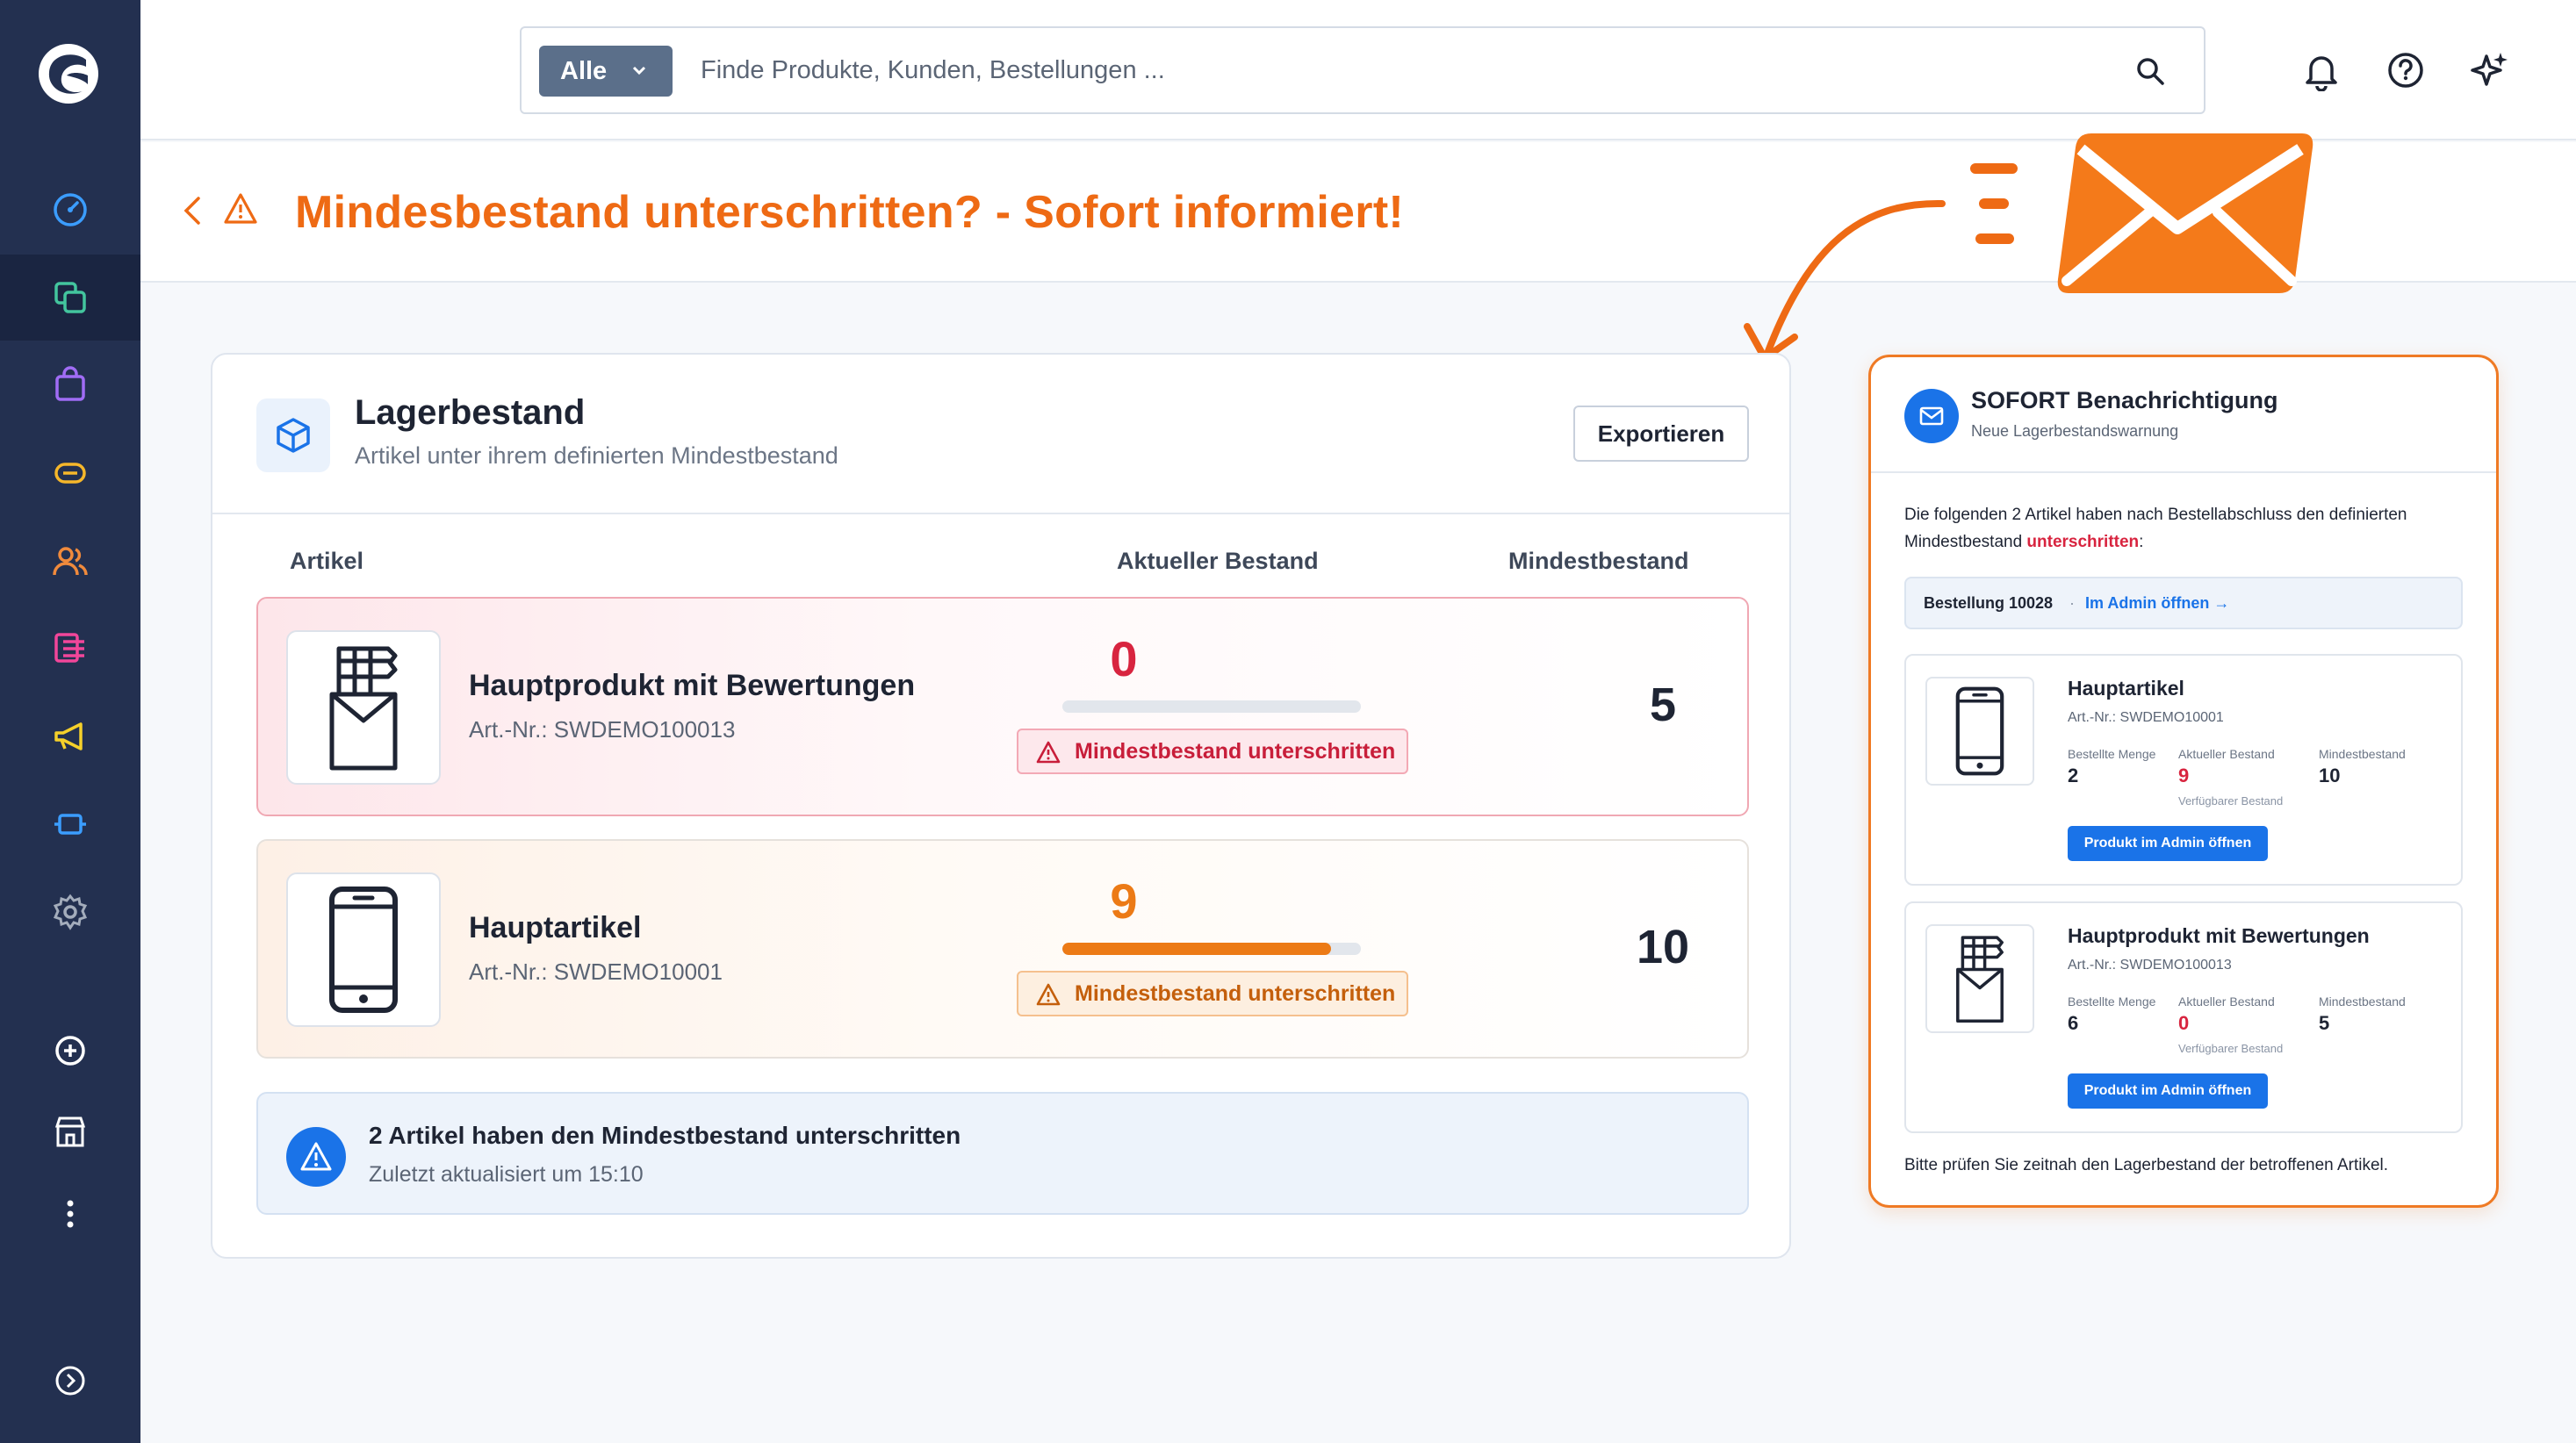 This screenshot has height=1443, width=2576. I want to click on content-icon, so click(69, 648).